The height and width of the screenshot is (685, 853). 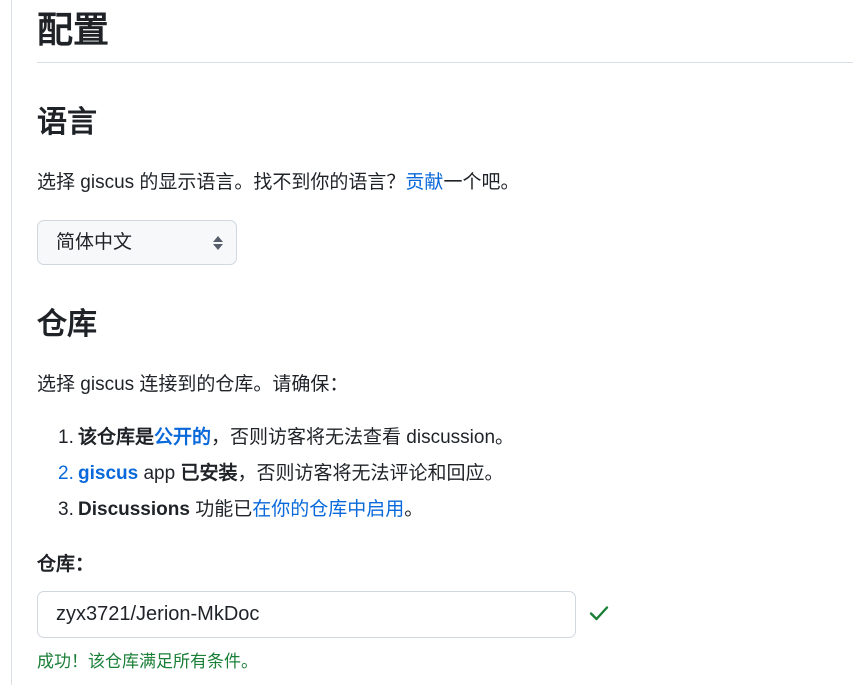 What do you see at coordinates (218, 243) in the screenshot?
I see `select-arrows-icon` at bounding box center [218, 243].